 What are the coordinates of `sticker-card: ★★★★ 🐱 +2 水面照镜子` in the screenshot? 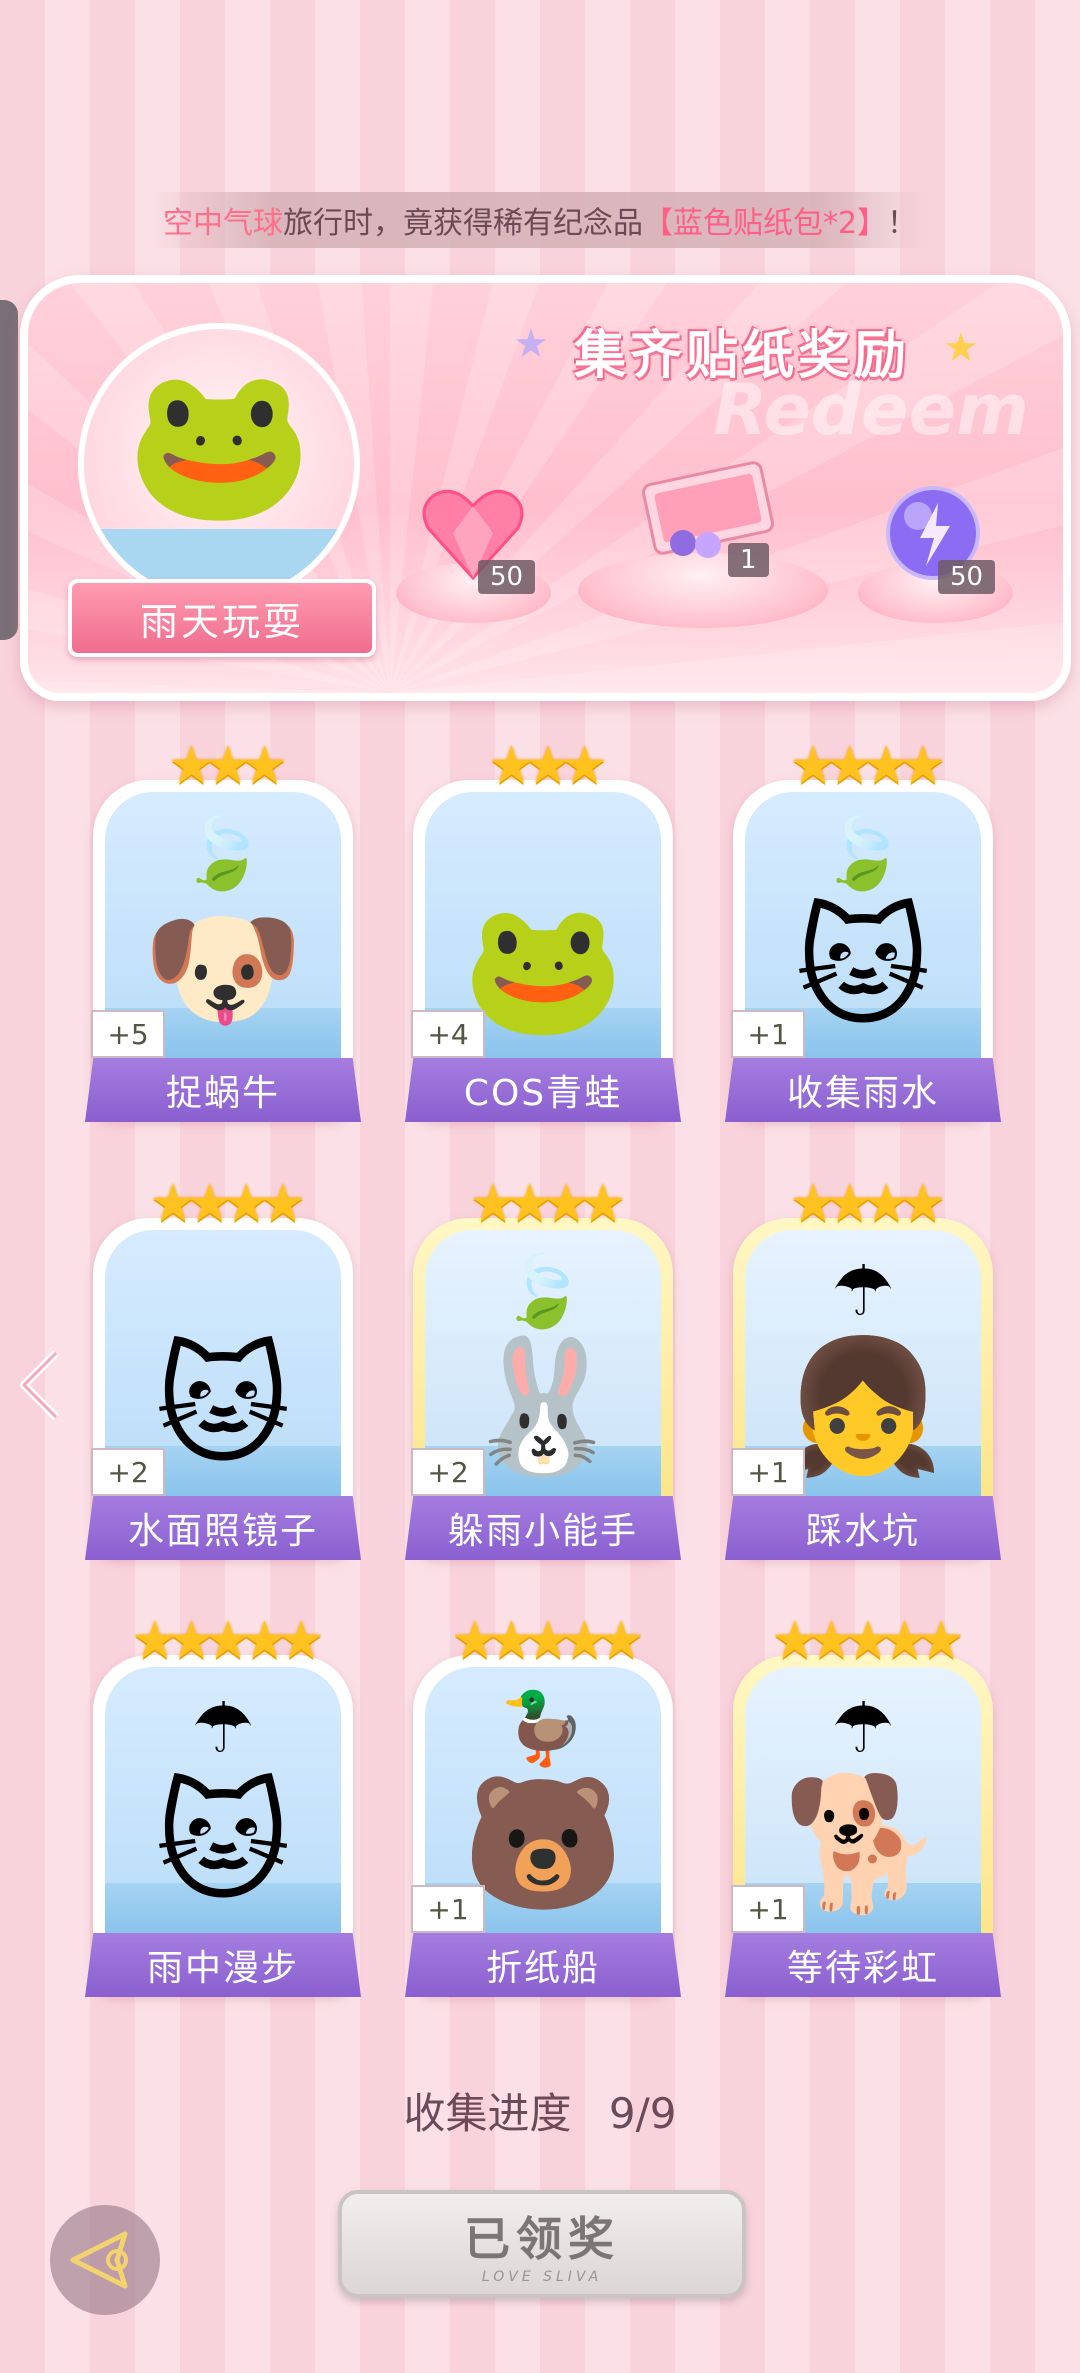 It's located at (223, 1367).